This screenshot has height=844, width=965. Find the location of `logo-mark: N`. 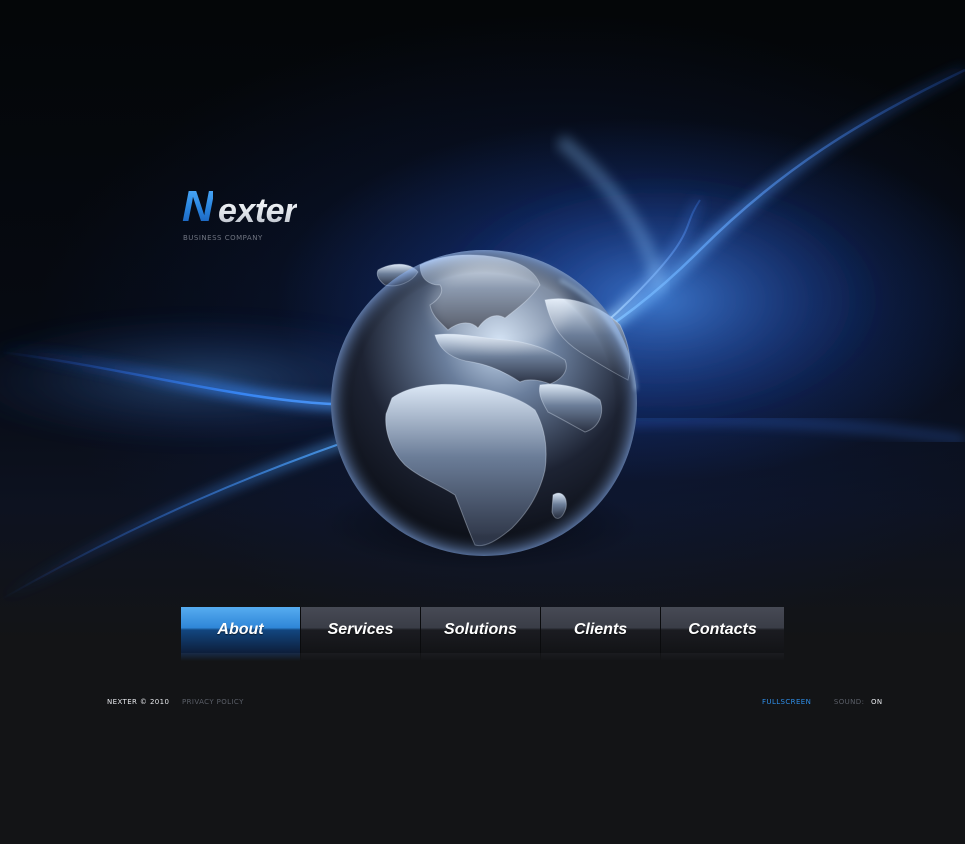

logo-mark: N is located at coordinates (198, 206).